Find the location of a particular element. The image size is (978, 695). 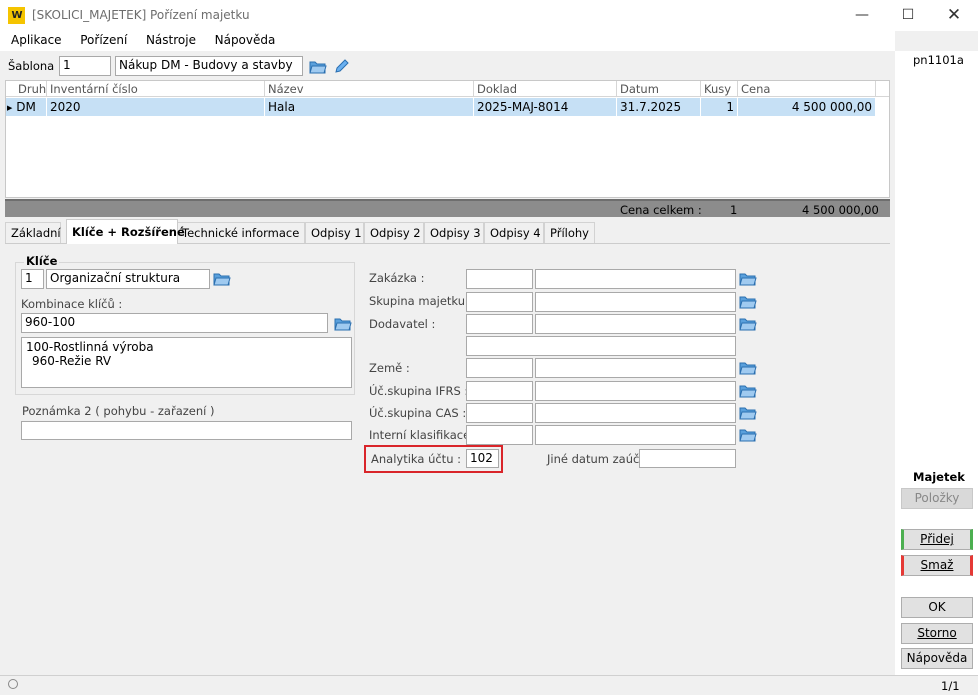

add-button: Přidej is located at coordinates (937, 539).